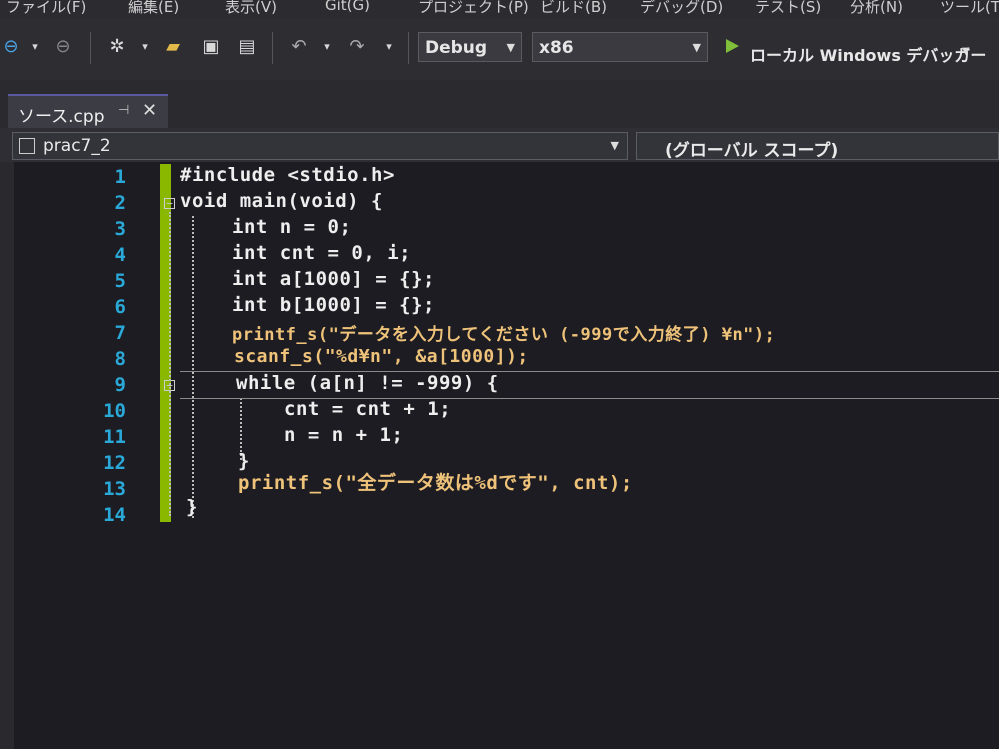 Image resolution: width=999 pixels, height=749 pixels. What do you see at coordinates (473, 8) in the screenshot?
I see `menu-project: プロジェクト(P)` at bounding box center [473, 8].